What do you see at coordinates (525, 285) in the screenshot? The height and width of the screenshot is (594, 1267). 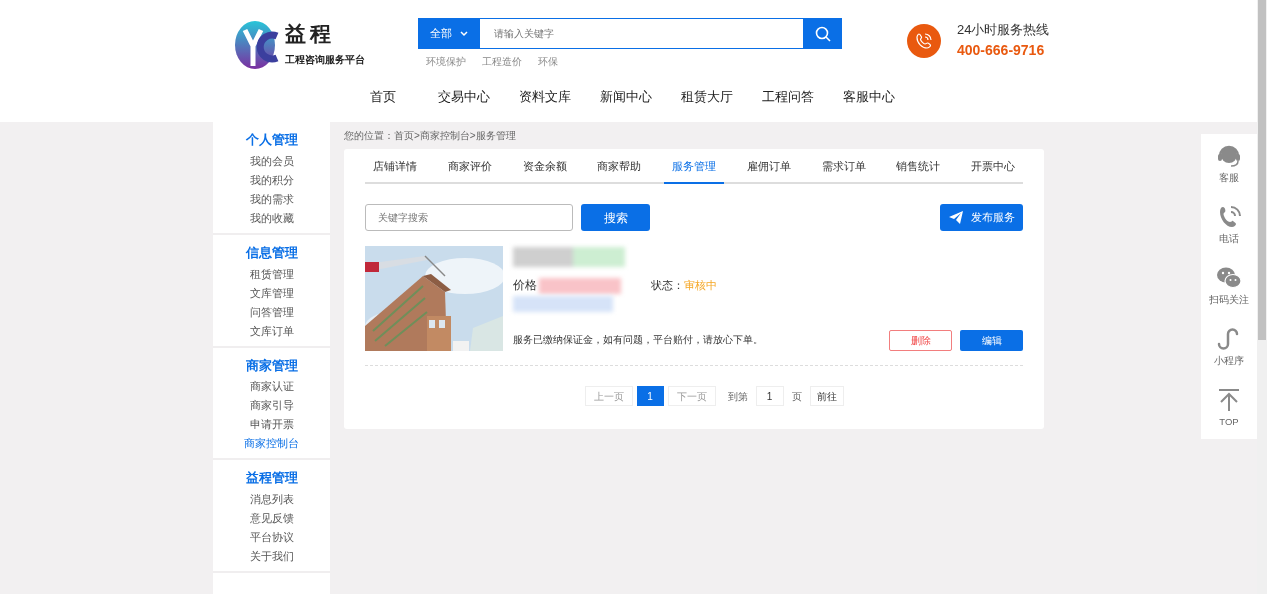 I see `price-label: 价格` at bounding box center [525, 285].